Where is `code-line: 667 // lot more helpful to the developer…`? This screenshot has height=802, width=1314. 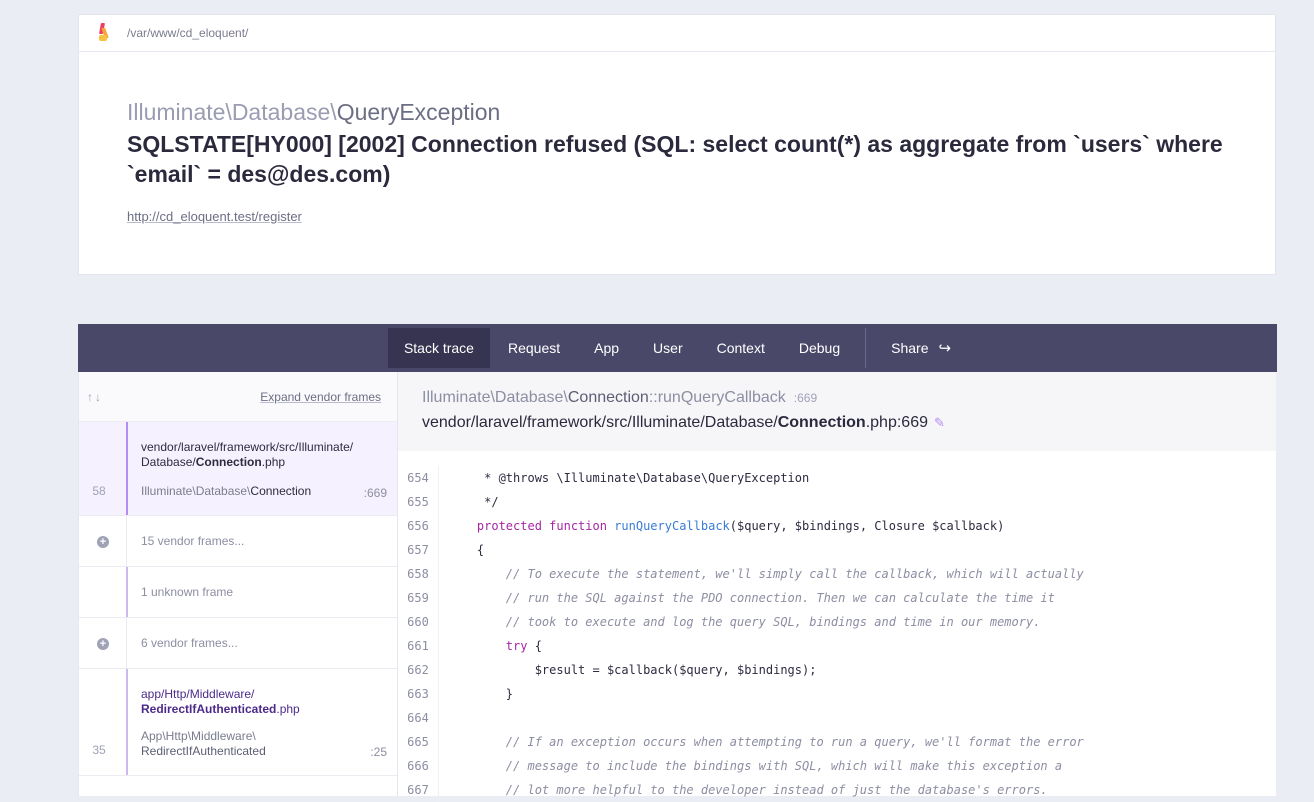 code-line: 667 // lot more helpful to the developer… is located at coordinates (837, 790).